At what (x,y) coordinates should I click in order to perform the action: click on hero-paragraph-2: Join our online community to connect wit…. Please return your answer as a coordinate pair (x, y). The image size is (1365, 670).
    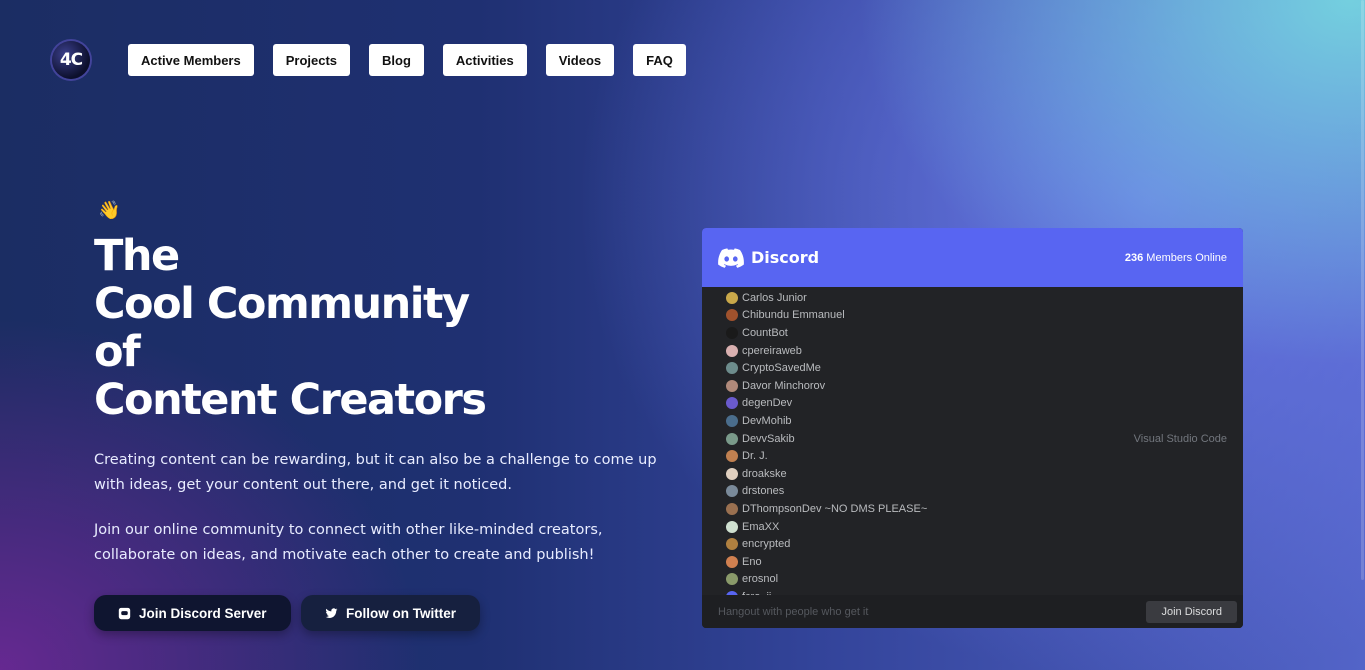
    Looking at the image, I should click on (348, 542).